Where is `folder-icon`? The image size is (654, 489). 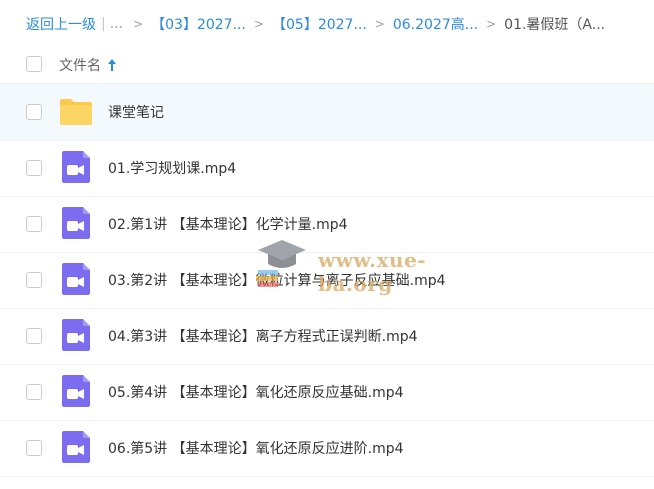 folder-icon is located at coordinates (76, 112).